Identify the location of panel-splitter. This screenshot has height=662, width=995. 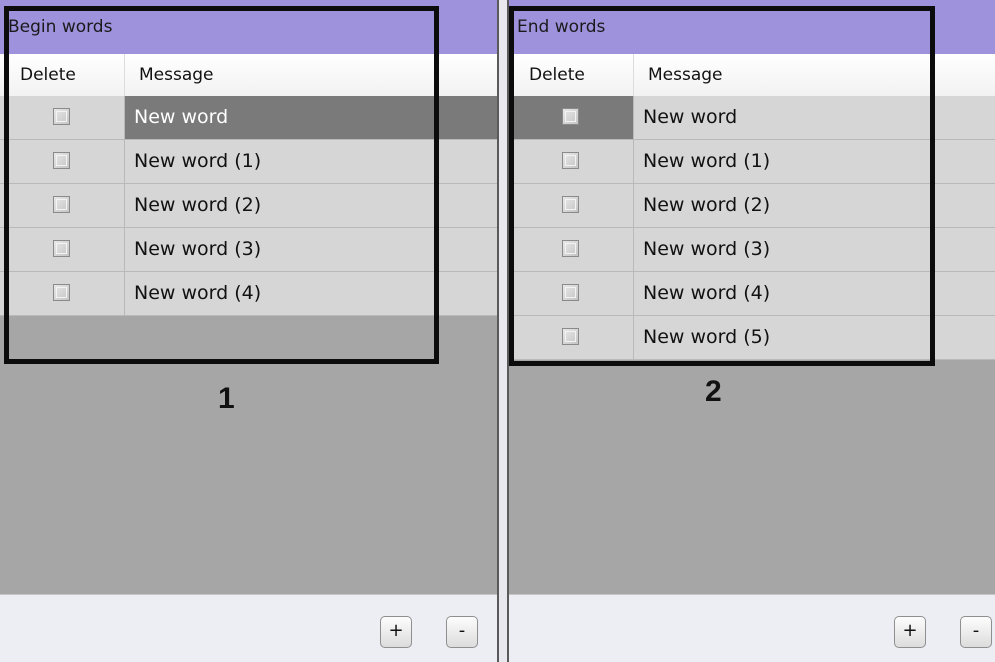
(503, 331).